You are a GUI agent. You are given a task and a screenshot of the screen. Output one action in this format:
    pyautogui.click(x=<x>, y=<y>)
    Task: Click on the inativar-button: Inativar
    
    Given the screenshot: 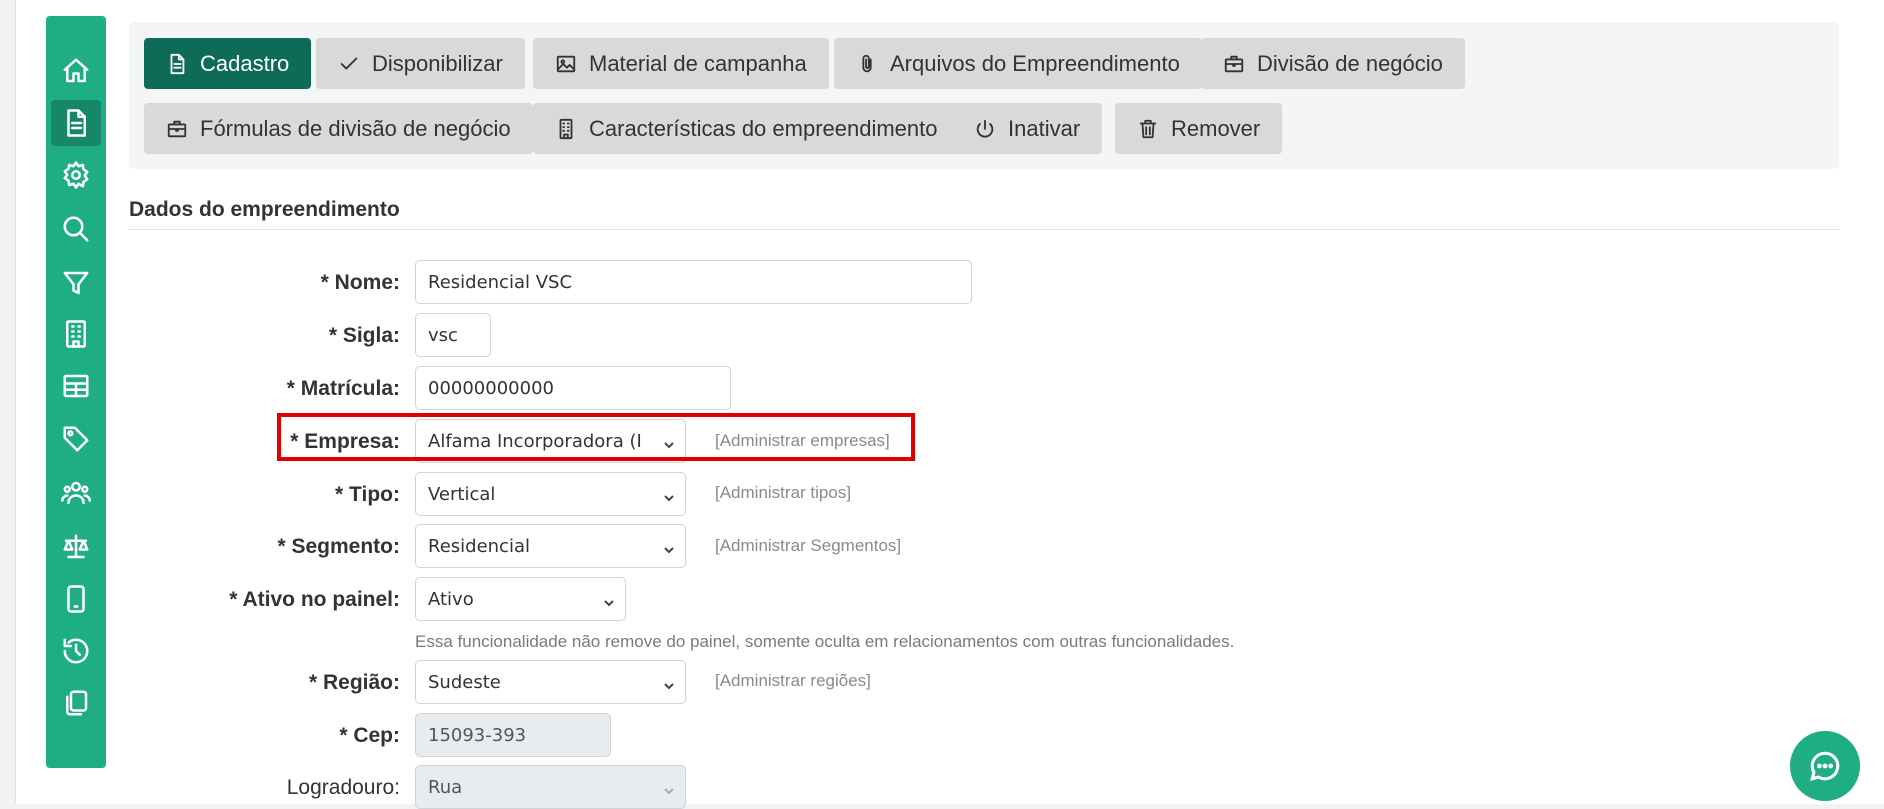 What is the action you would take?
    pyautogui.click(x=1027, y=128)
    